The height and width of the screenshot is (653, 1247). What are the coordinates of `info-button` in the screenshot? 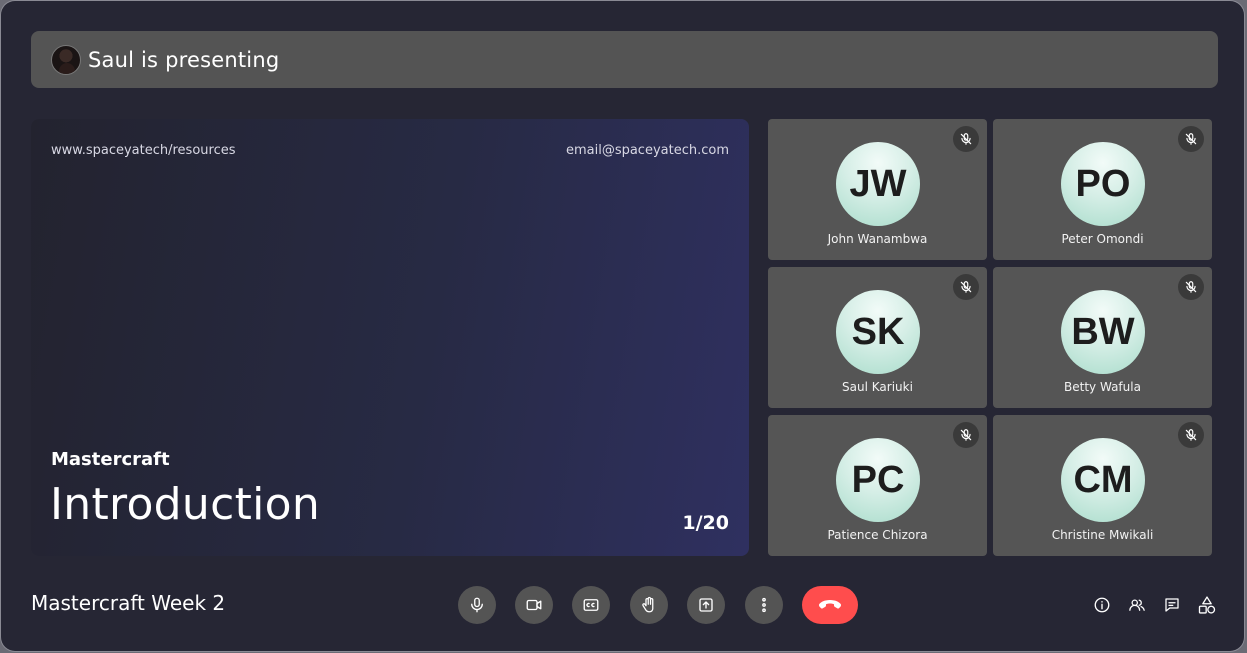 It's located at (1102, 605).